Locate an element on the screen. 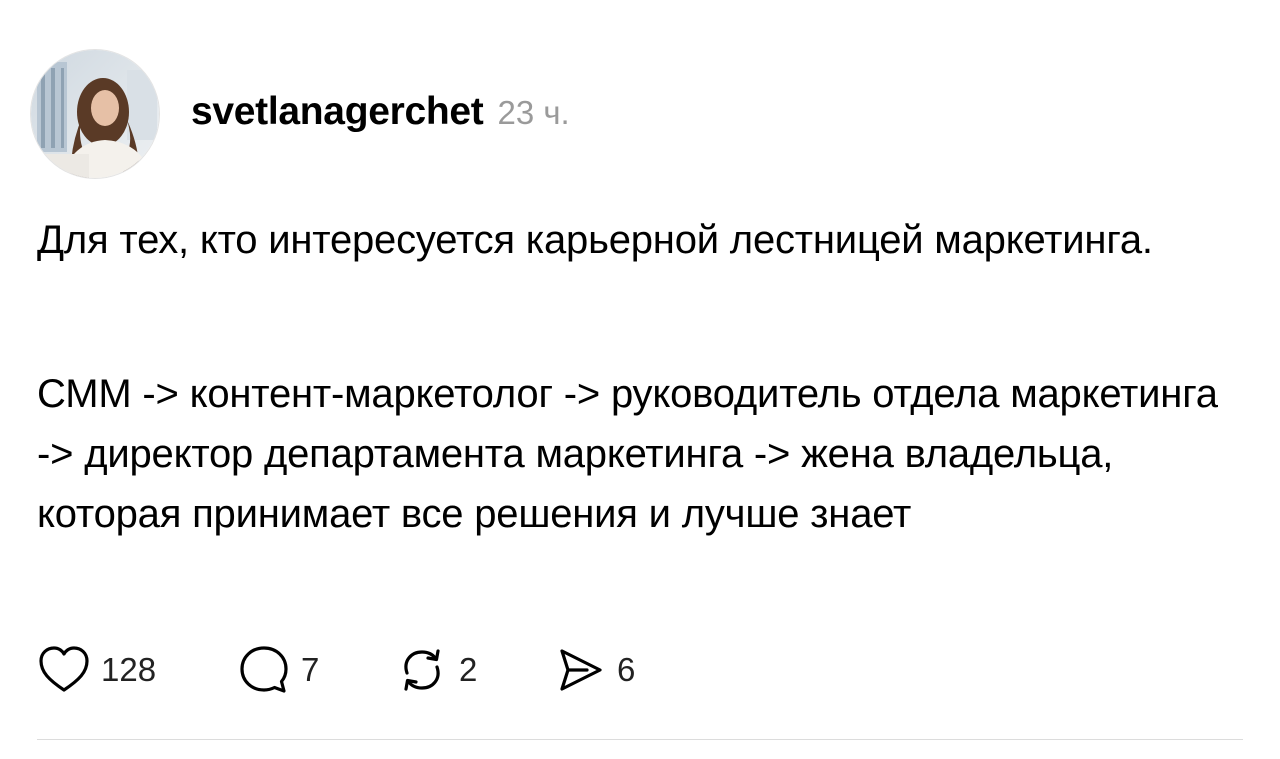 The height and width of the screenshot is (759, 1280). like-button: 128 is located at coordinates (137, 670).